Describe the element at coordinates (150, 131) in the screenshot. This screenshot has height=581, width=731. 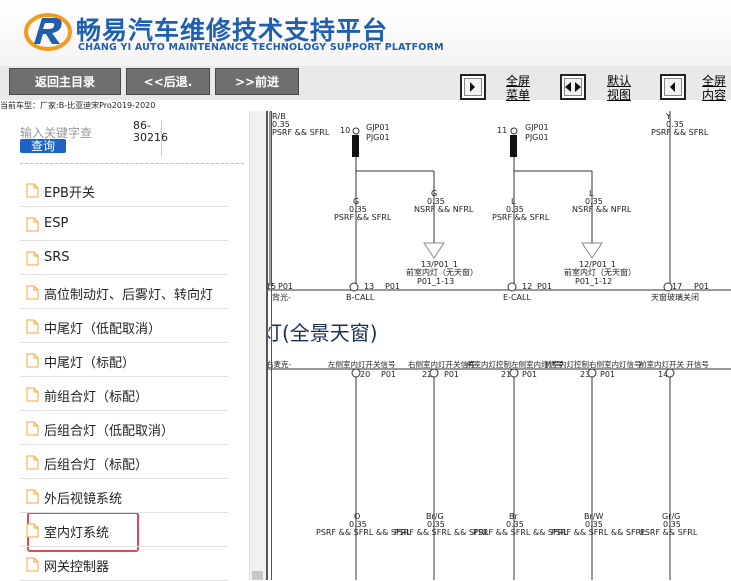
I see `vin-text: 86-30216` at that location.